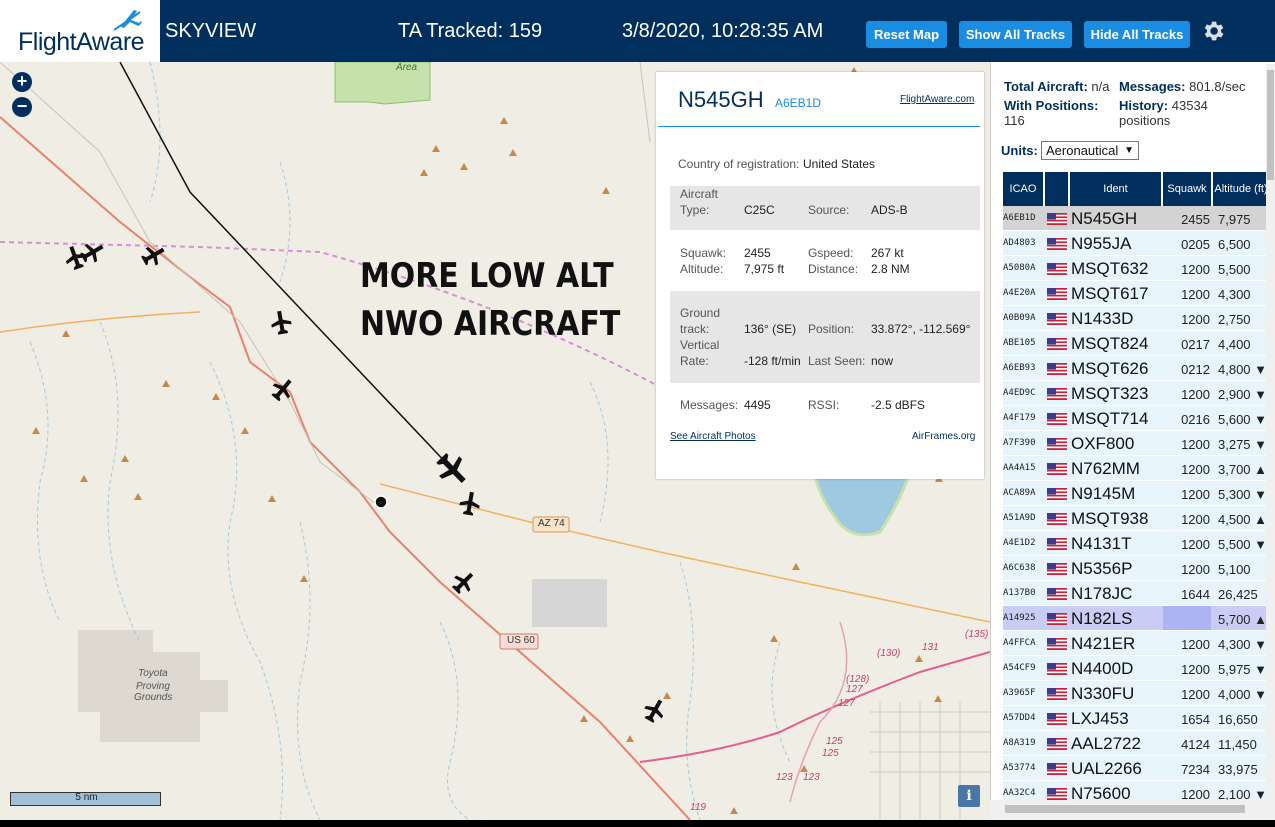 This screenshot has width=1275, height=827. I want to click on col-ident: Ident, so click(1116, 189).